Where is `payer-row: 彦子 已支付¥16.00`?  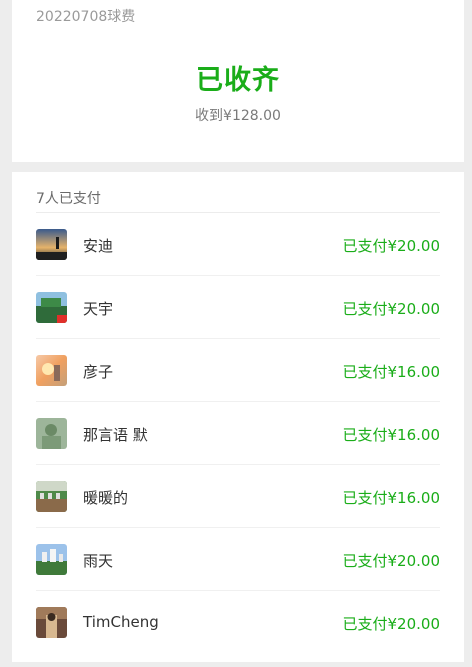
payer-row: 彦子 已支付¥16.00 is located at coordinates (238, 370).